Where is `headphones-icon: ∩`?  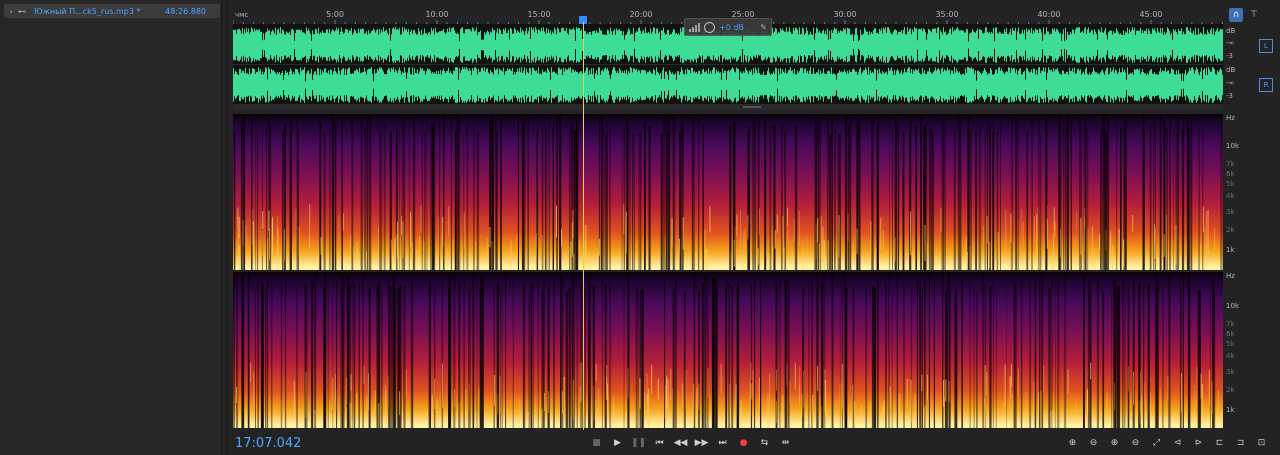
headphones-icon: ∩ is located at coordinates (1236, 15).